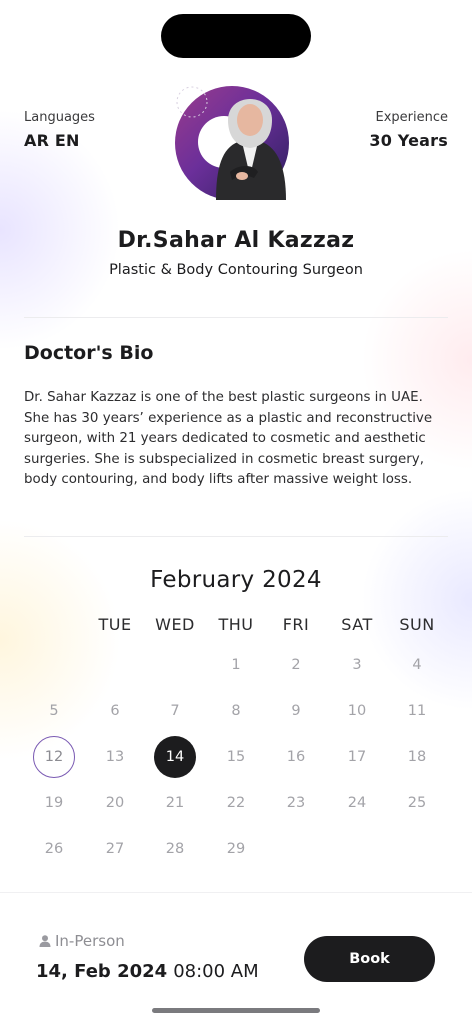 The width and height of the screenshot is (472, 1024). Describe the element at coordinates (417, 665) in the screenshot. I see `calendar-day: 4` at that location.